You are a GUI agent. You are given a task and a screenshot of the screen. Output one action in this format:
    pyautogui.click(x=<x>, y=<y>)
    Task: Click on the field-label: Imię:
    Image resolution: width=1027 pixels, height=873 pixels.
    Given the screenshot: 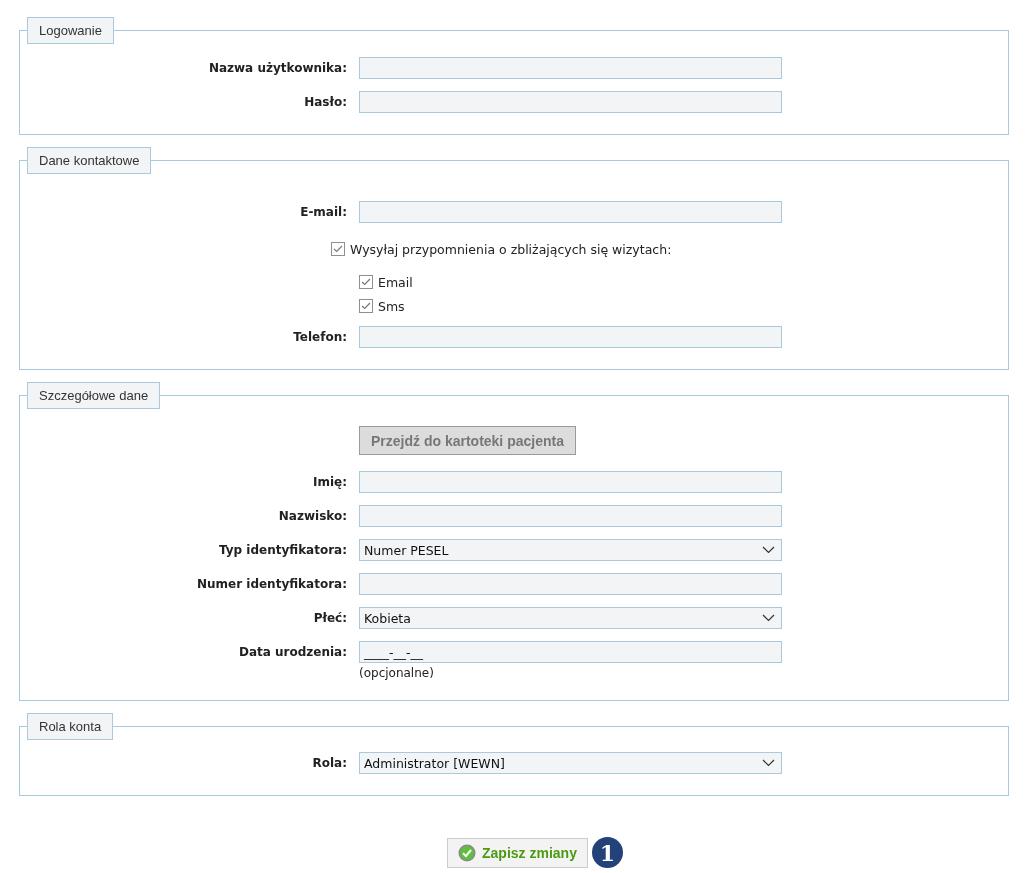 What is the action you would take?
    pyautogui.click(x=329, y=482)
    